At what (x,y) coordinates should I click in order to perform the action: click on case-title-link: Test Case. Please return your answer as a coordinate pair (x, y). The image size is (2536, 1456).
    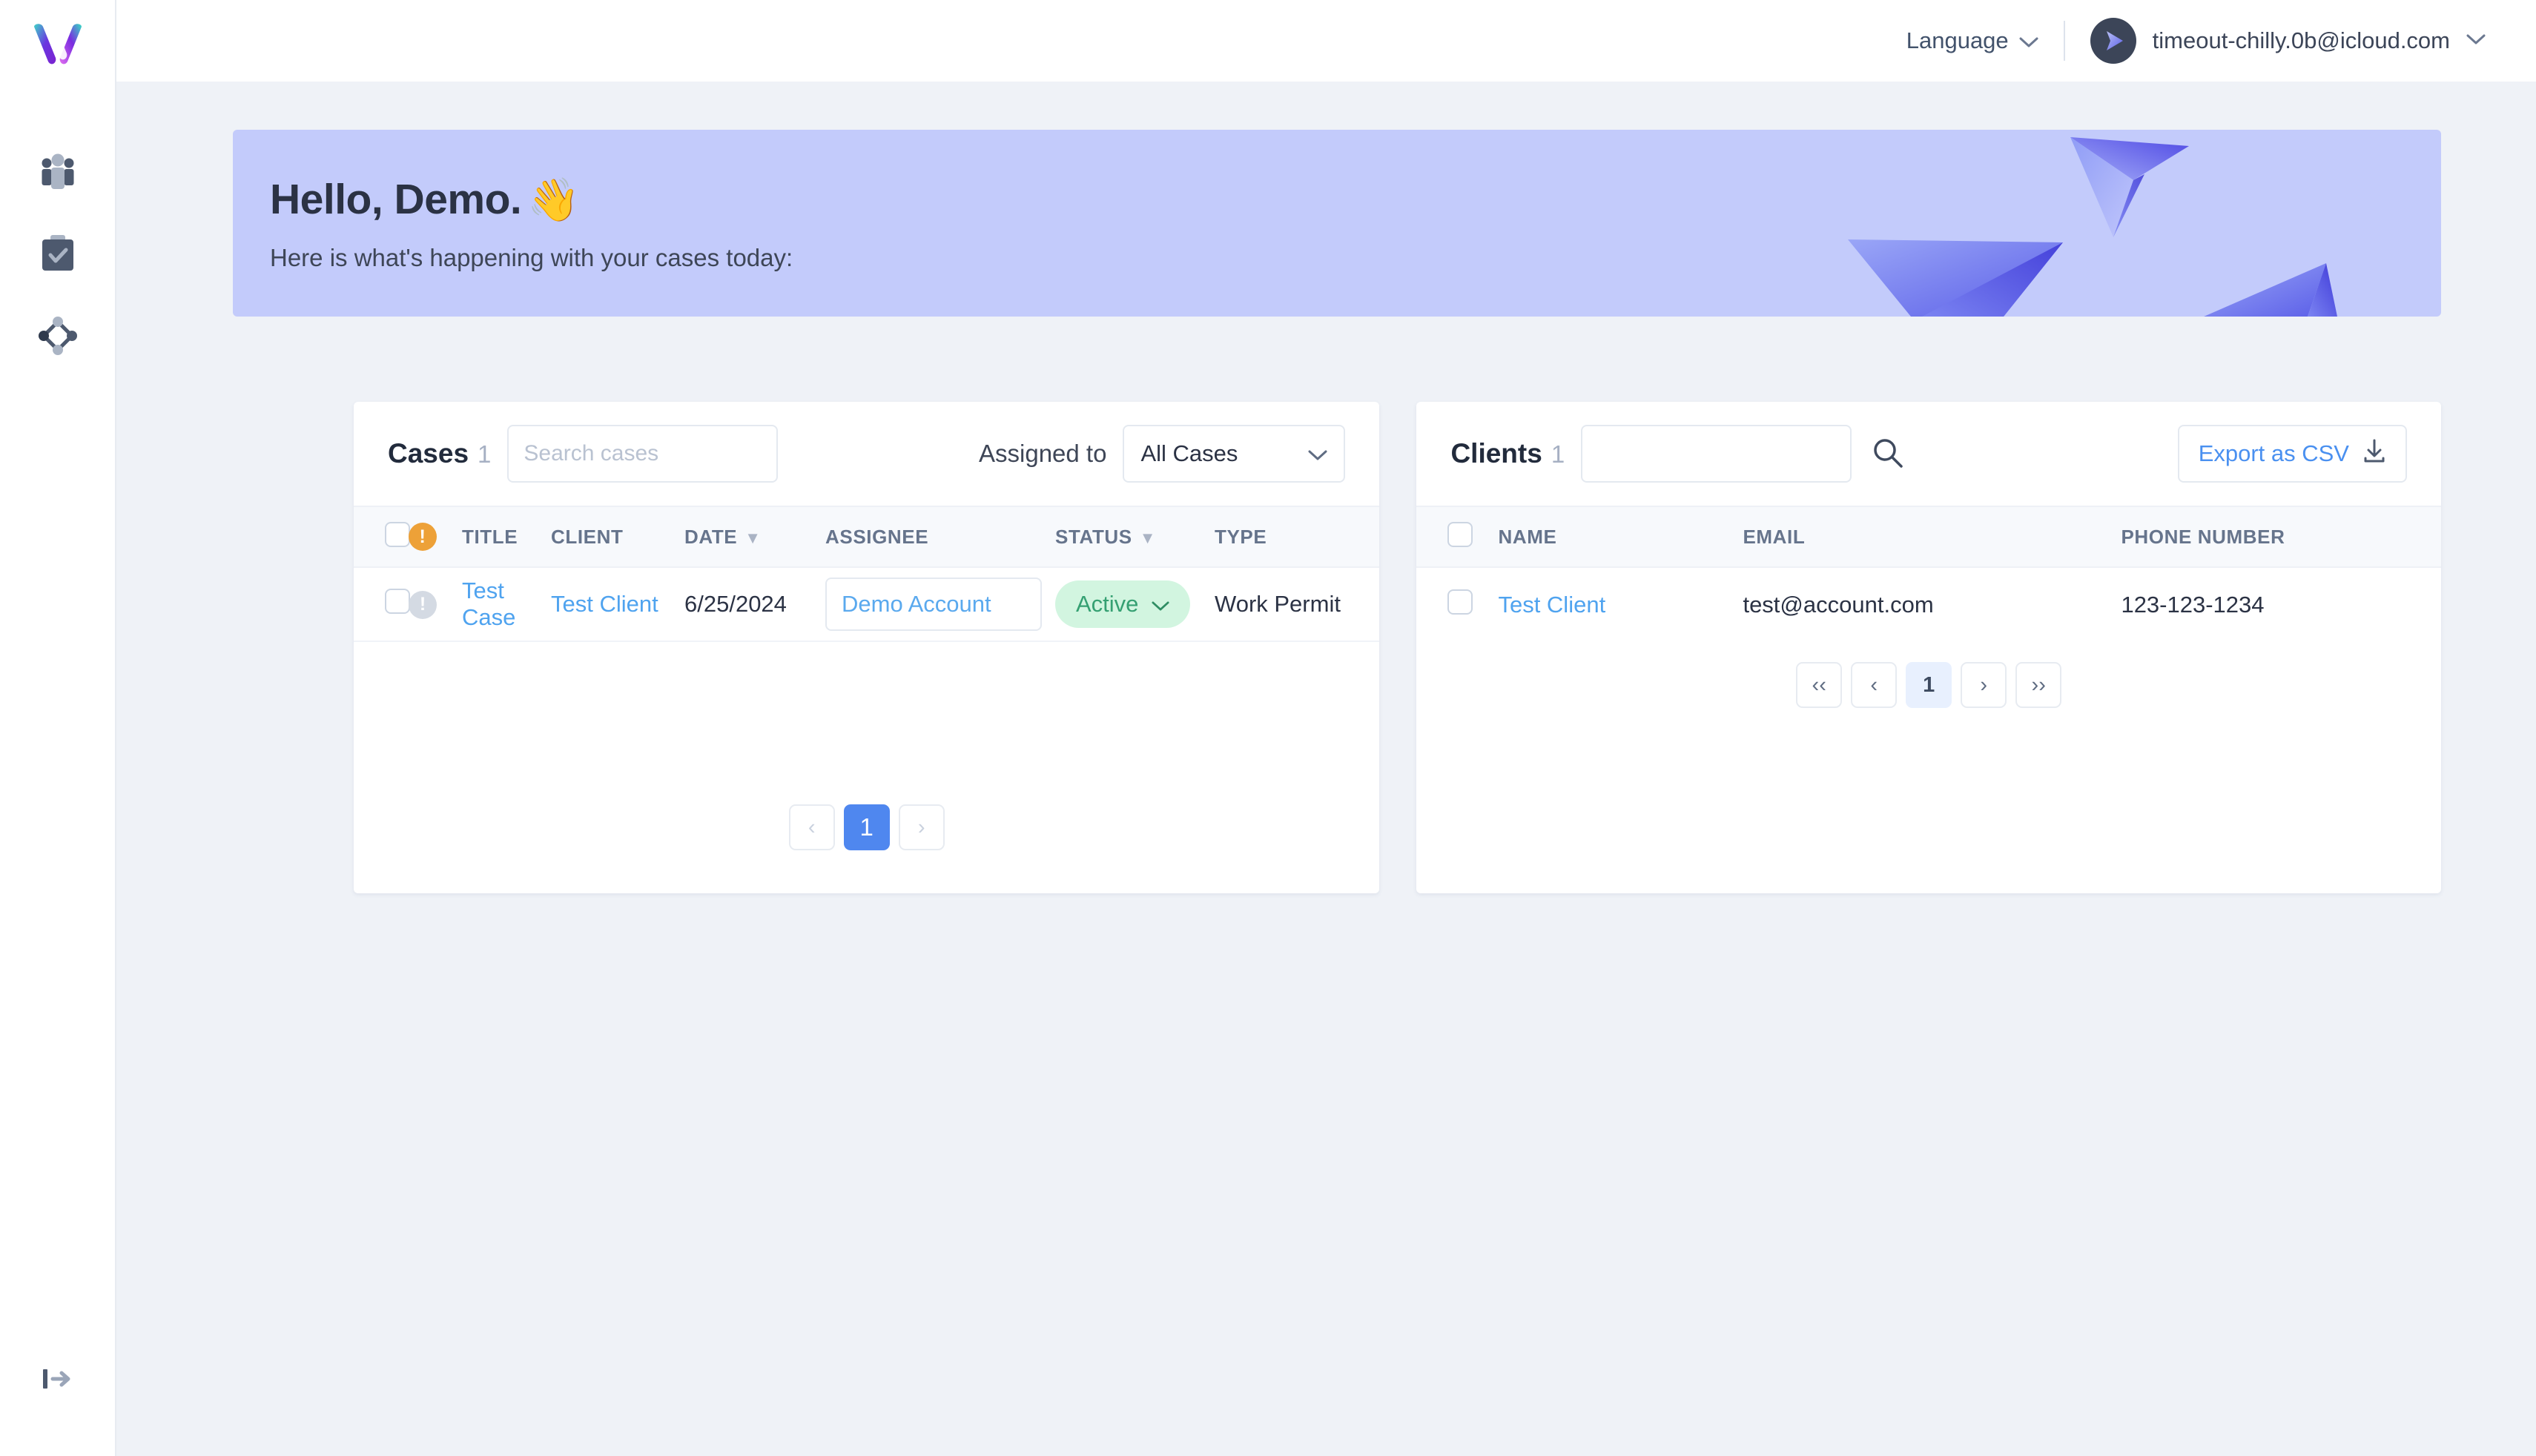
    Looking at the image, I should click on (489, 604).